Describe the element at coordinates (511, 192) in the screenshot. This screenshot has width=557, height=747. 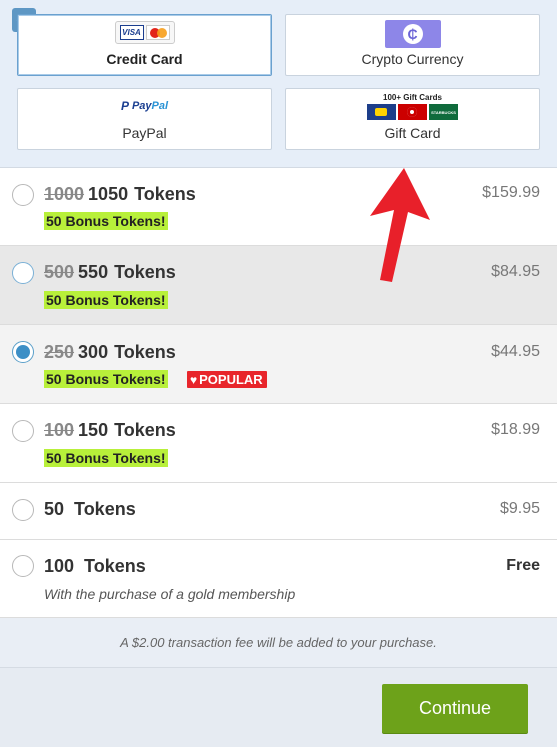
I see `token-price: $159.99` at that location.